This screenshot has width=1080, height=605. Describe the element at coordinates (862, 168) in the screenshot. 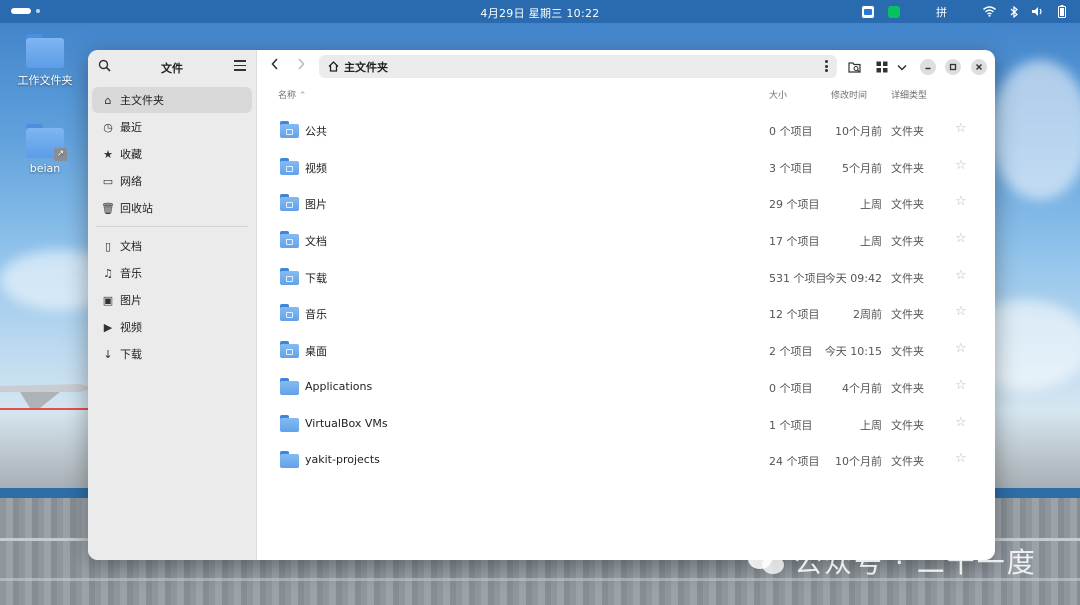

I see `file-modified: 5个月前` at that location.